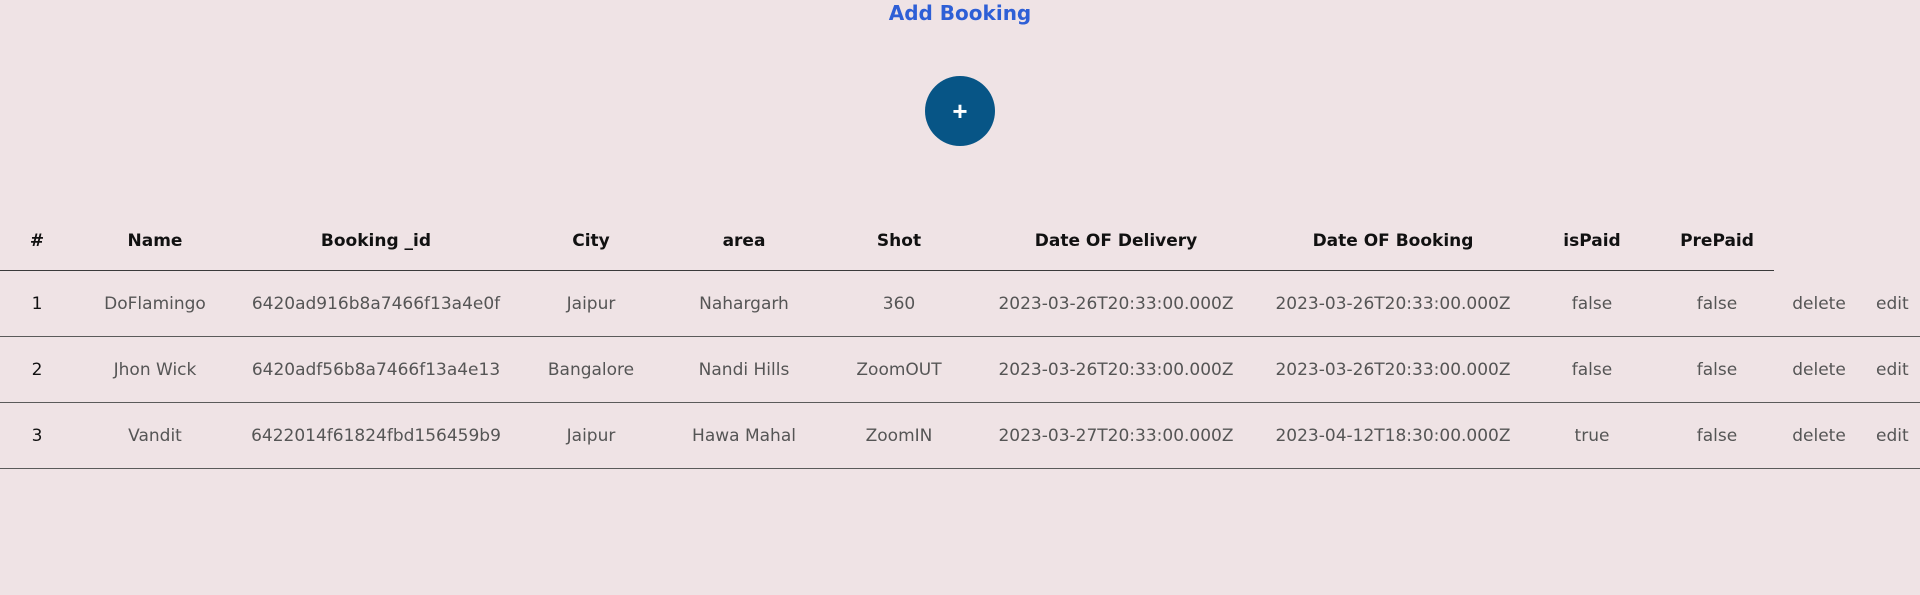 This screenshot has height=595, width=1920. Describe the element at coordinates (155, 369) in the screenshot. I see `cell-name: Jhon Wick` at that location.